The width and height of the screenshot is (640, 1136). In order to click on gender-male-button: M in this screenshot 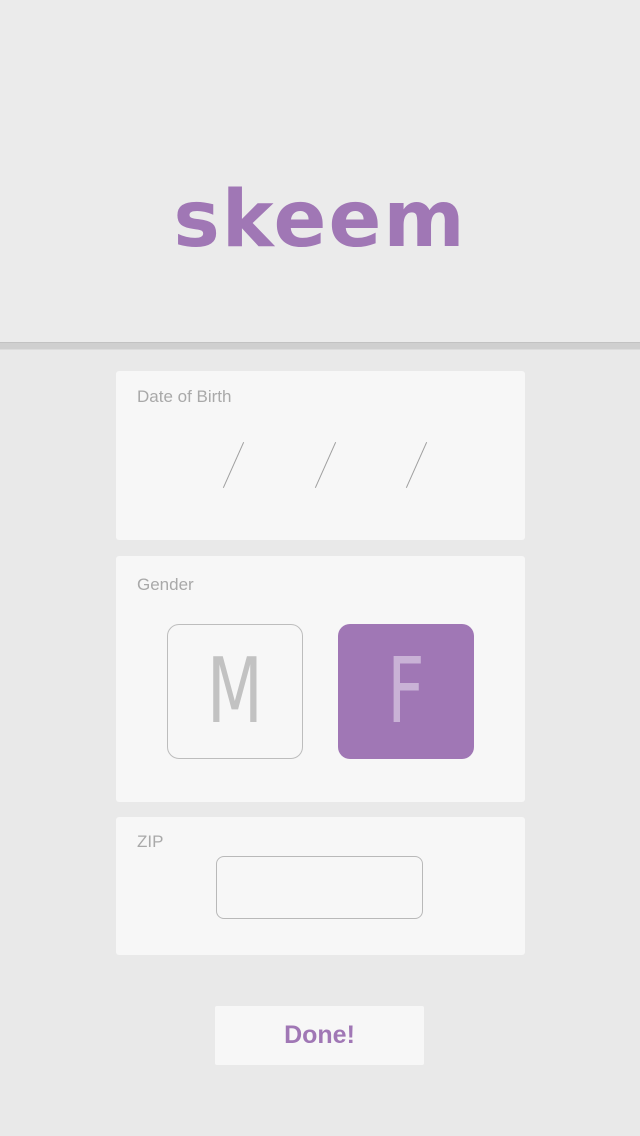, I will do `click(235, 691)`.